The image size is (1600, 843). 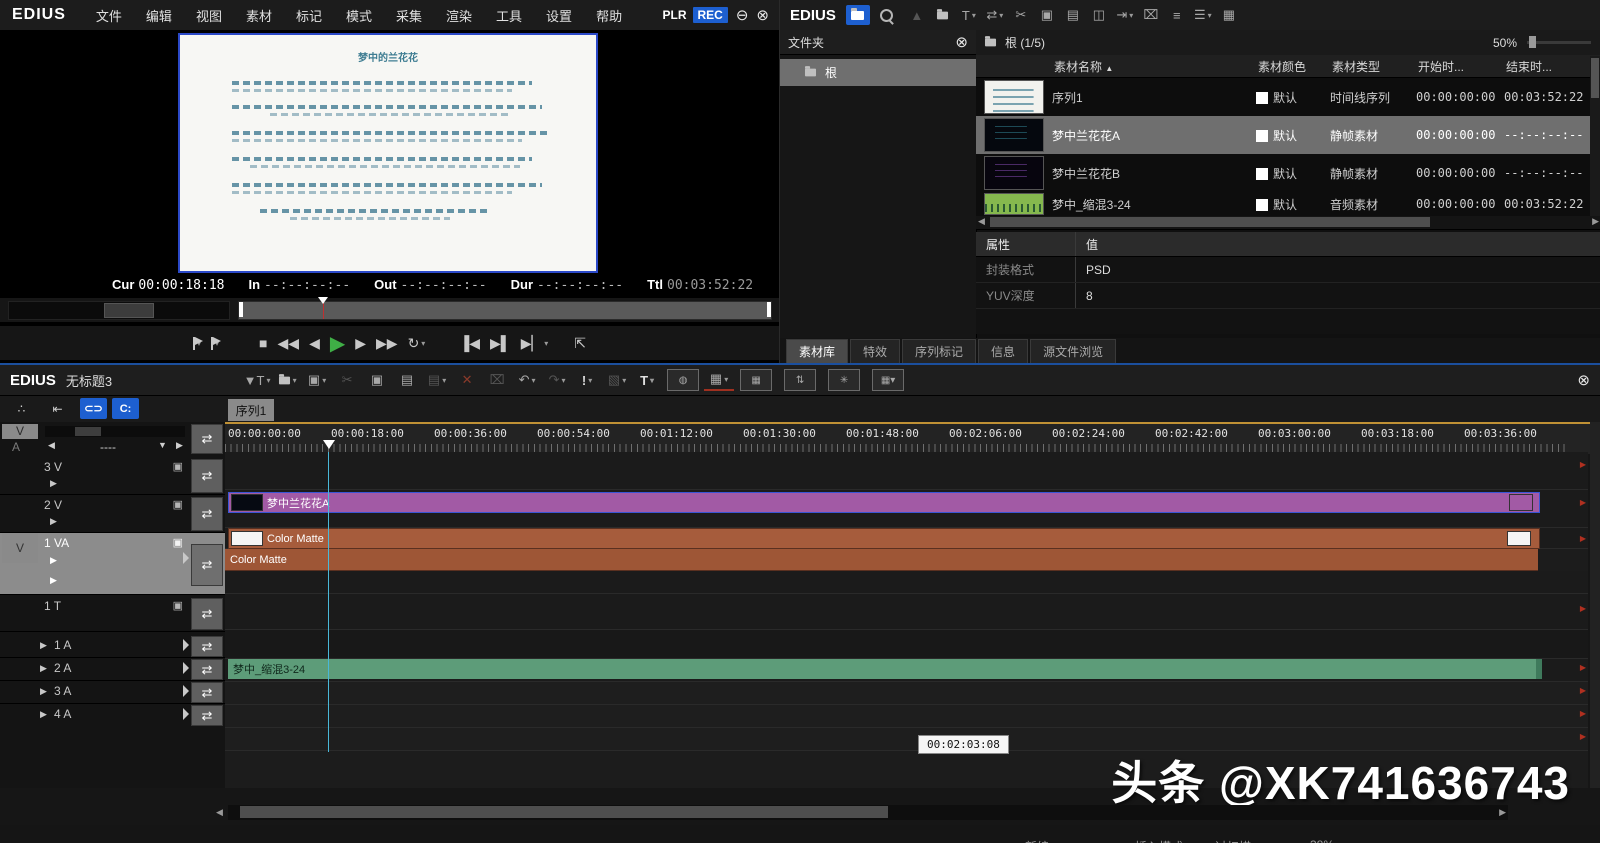 What do you see at coordinates (259, 15) in the screenshot?
I see `menu-clip: 素材` at bounding box center [259, 15].